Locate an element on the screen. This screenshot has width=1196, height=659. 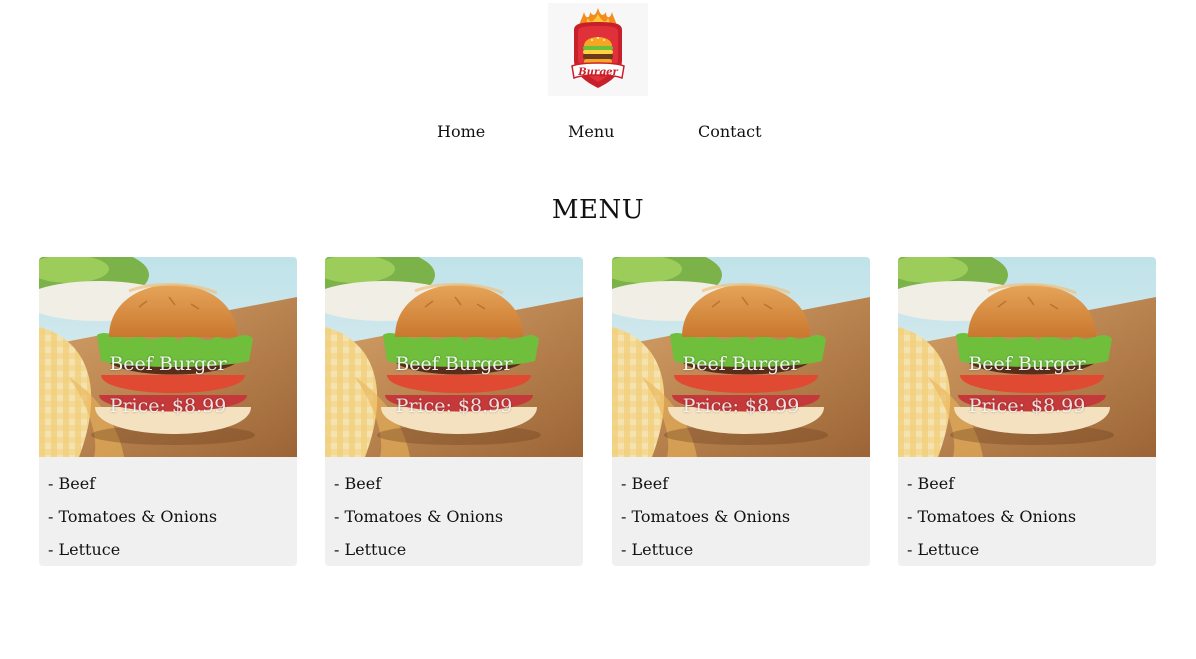
nav-item-contact: Contact is located at coordinates (730, 132).